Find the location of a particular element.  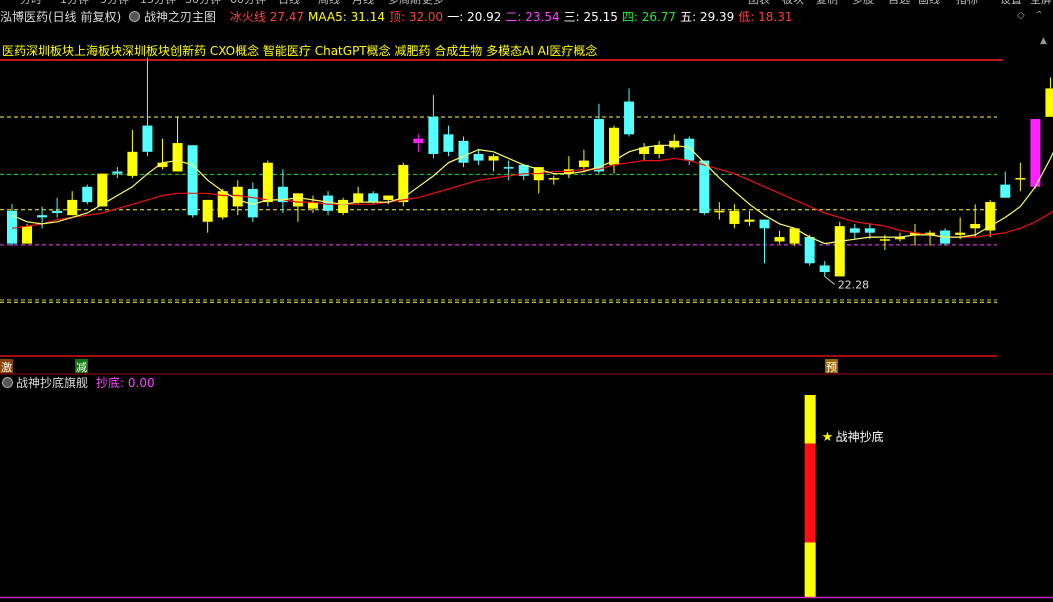

trend-line is located at coordinates (532, 197).